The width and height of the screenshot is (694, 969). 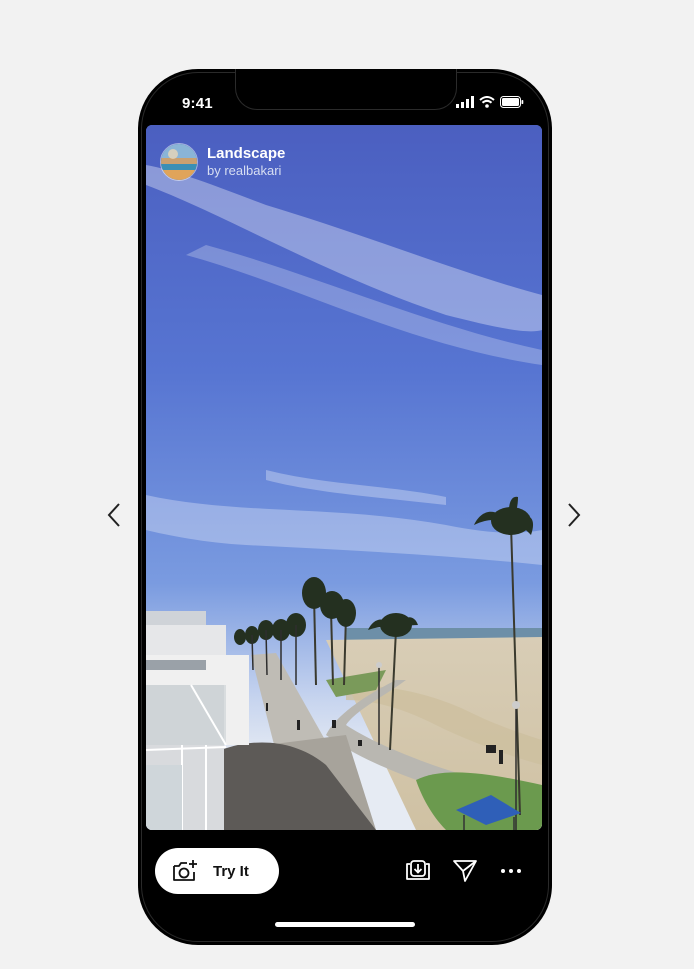 I want to click on battery-icon, so click(x=512, y=102).